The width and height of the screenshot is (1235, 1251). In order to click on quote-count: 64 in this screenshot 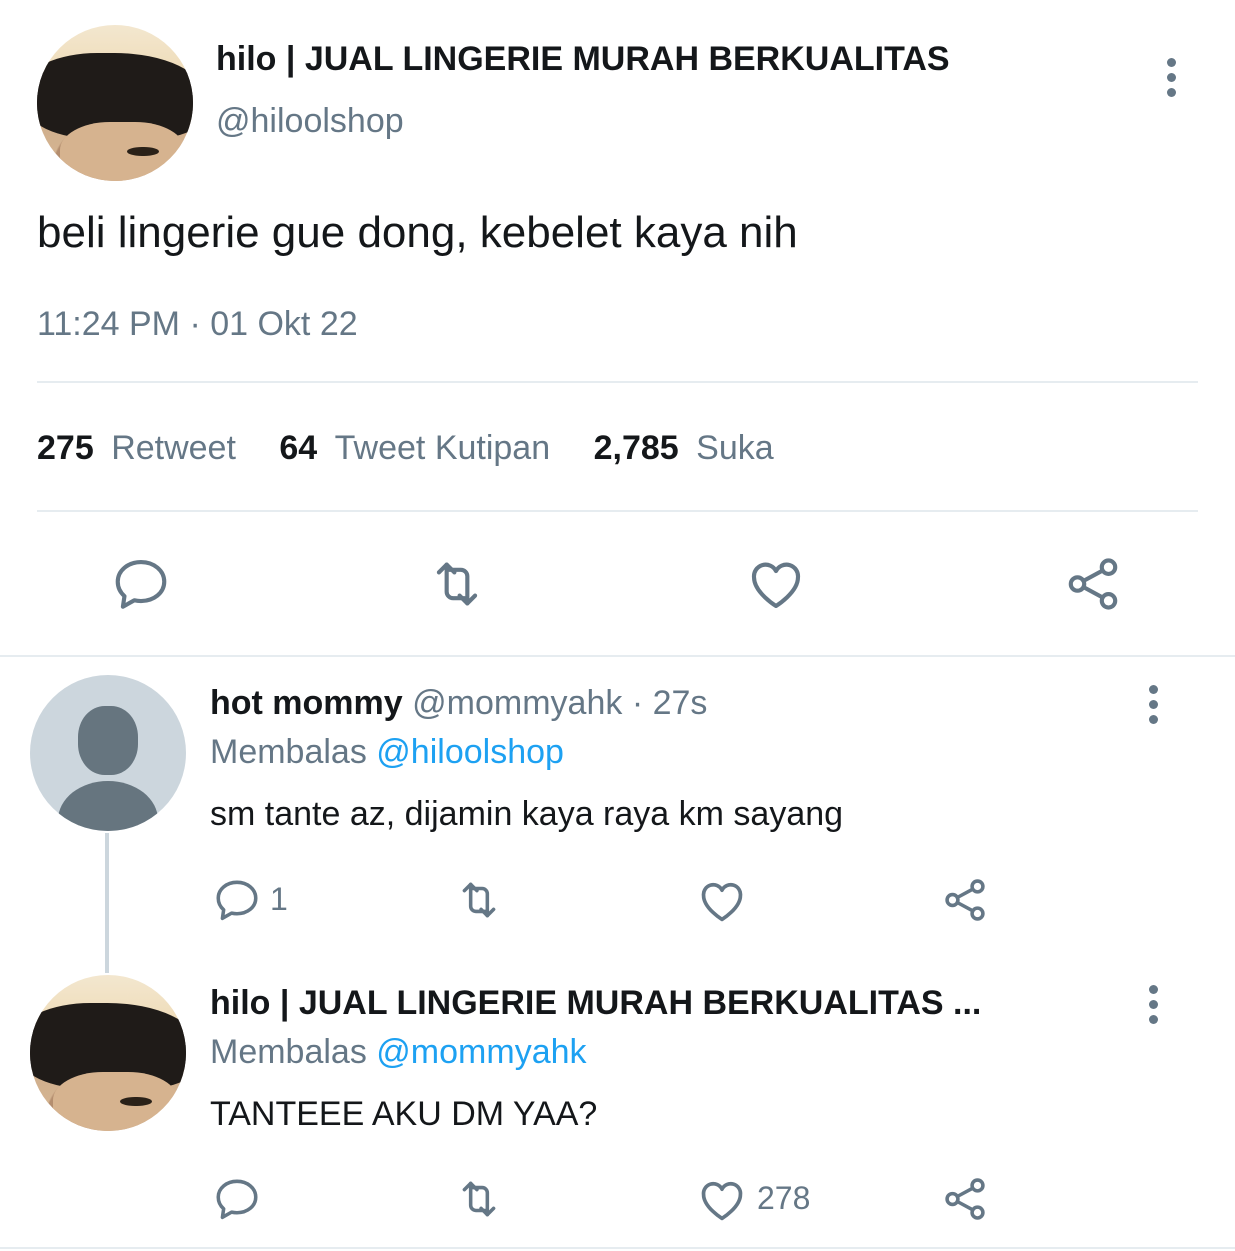, I will do `click(298, 448)`.